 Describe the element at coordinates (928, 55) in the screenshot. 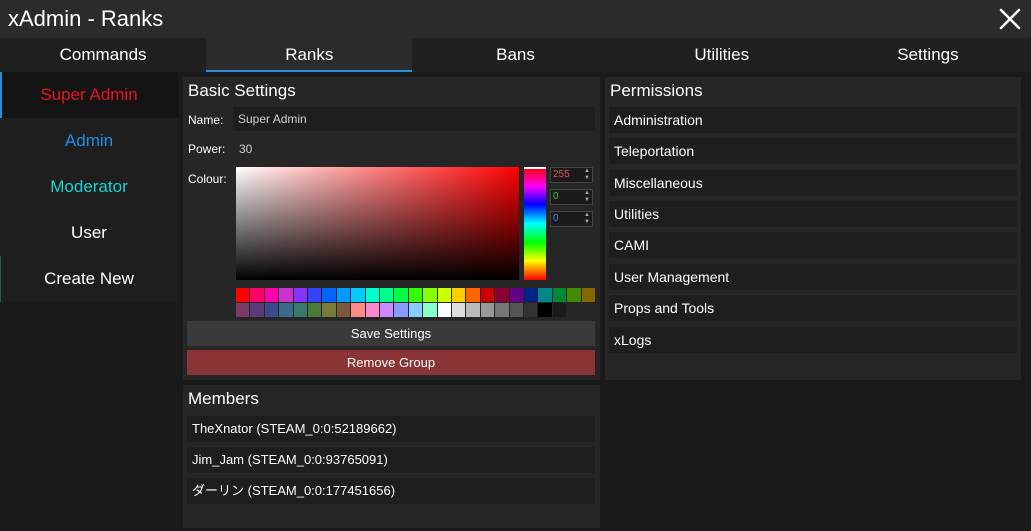

I see `tab-settings: Settings` at that location.